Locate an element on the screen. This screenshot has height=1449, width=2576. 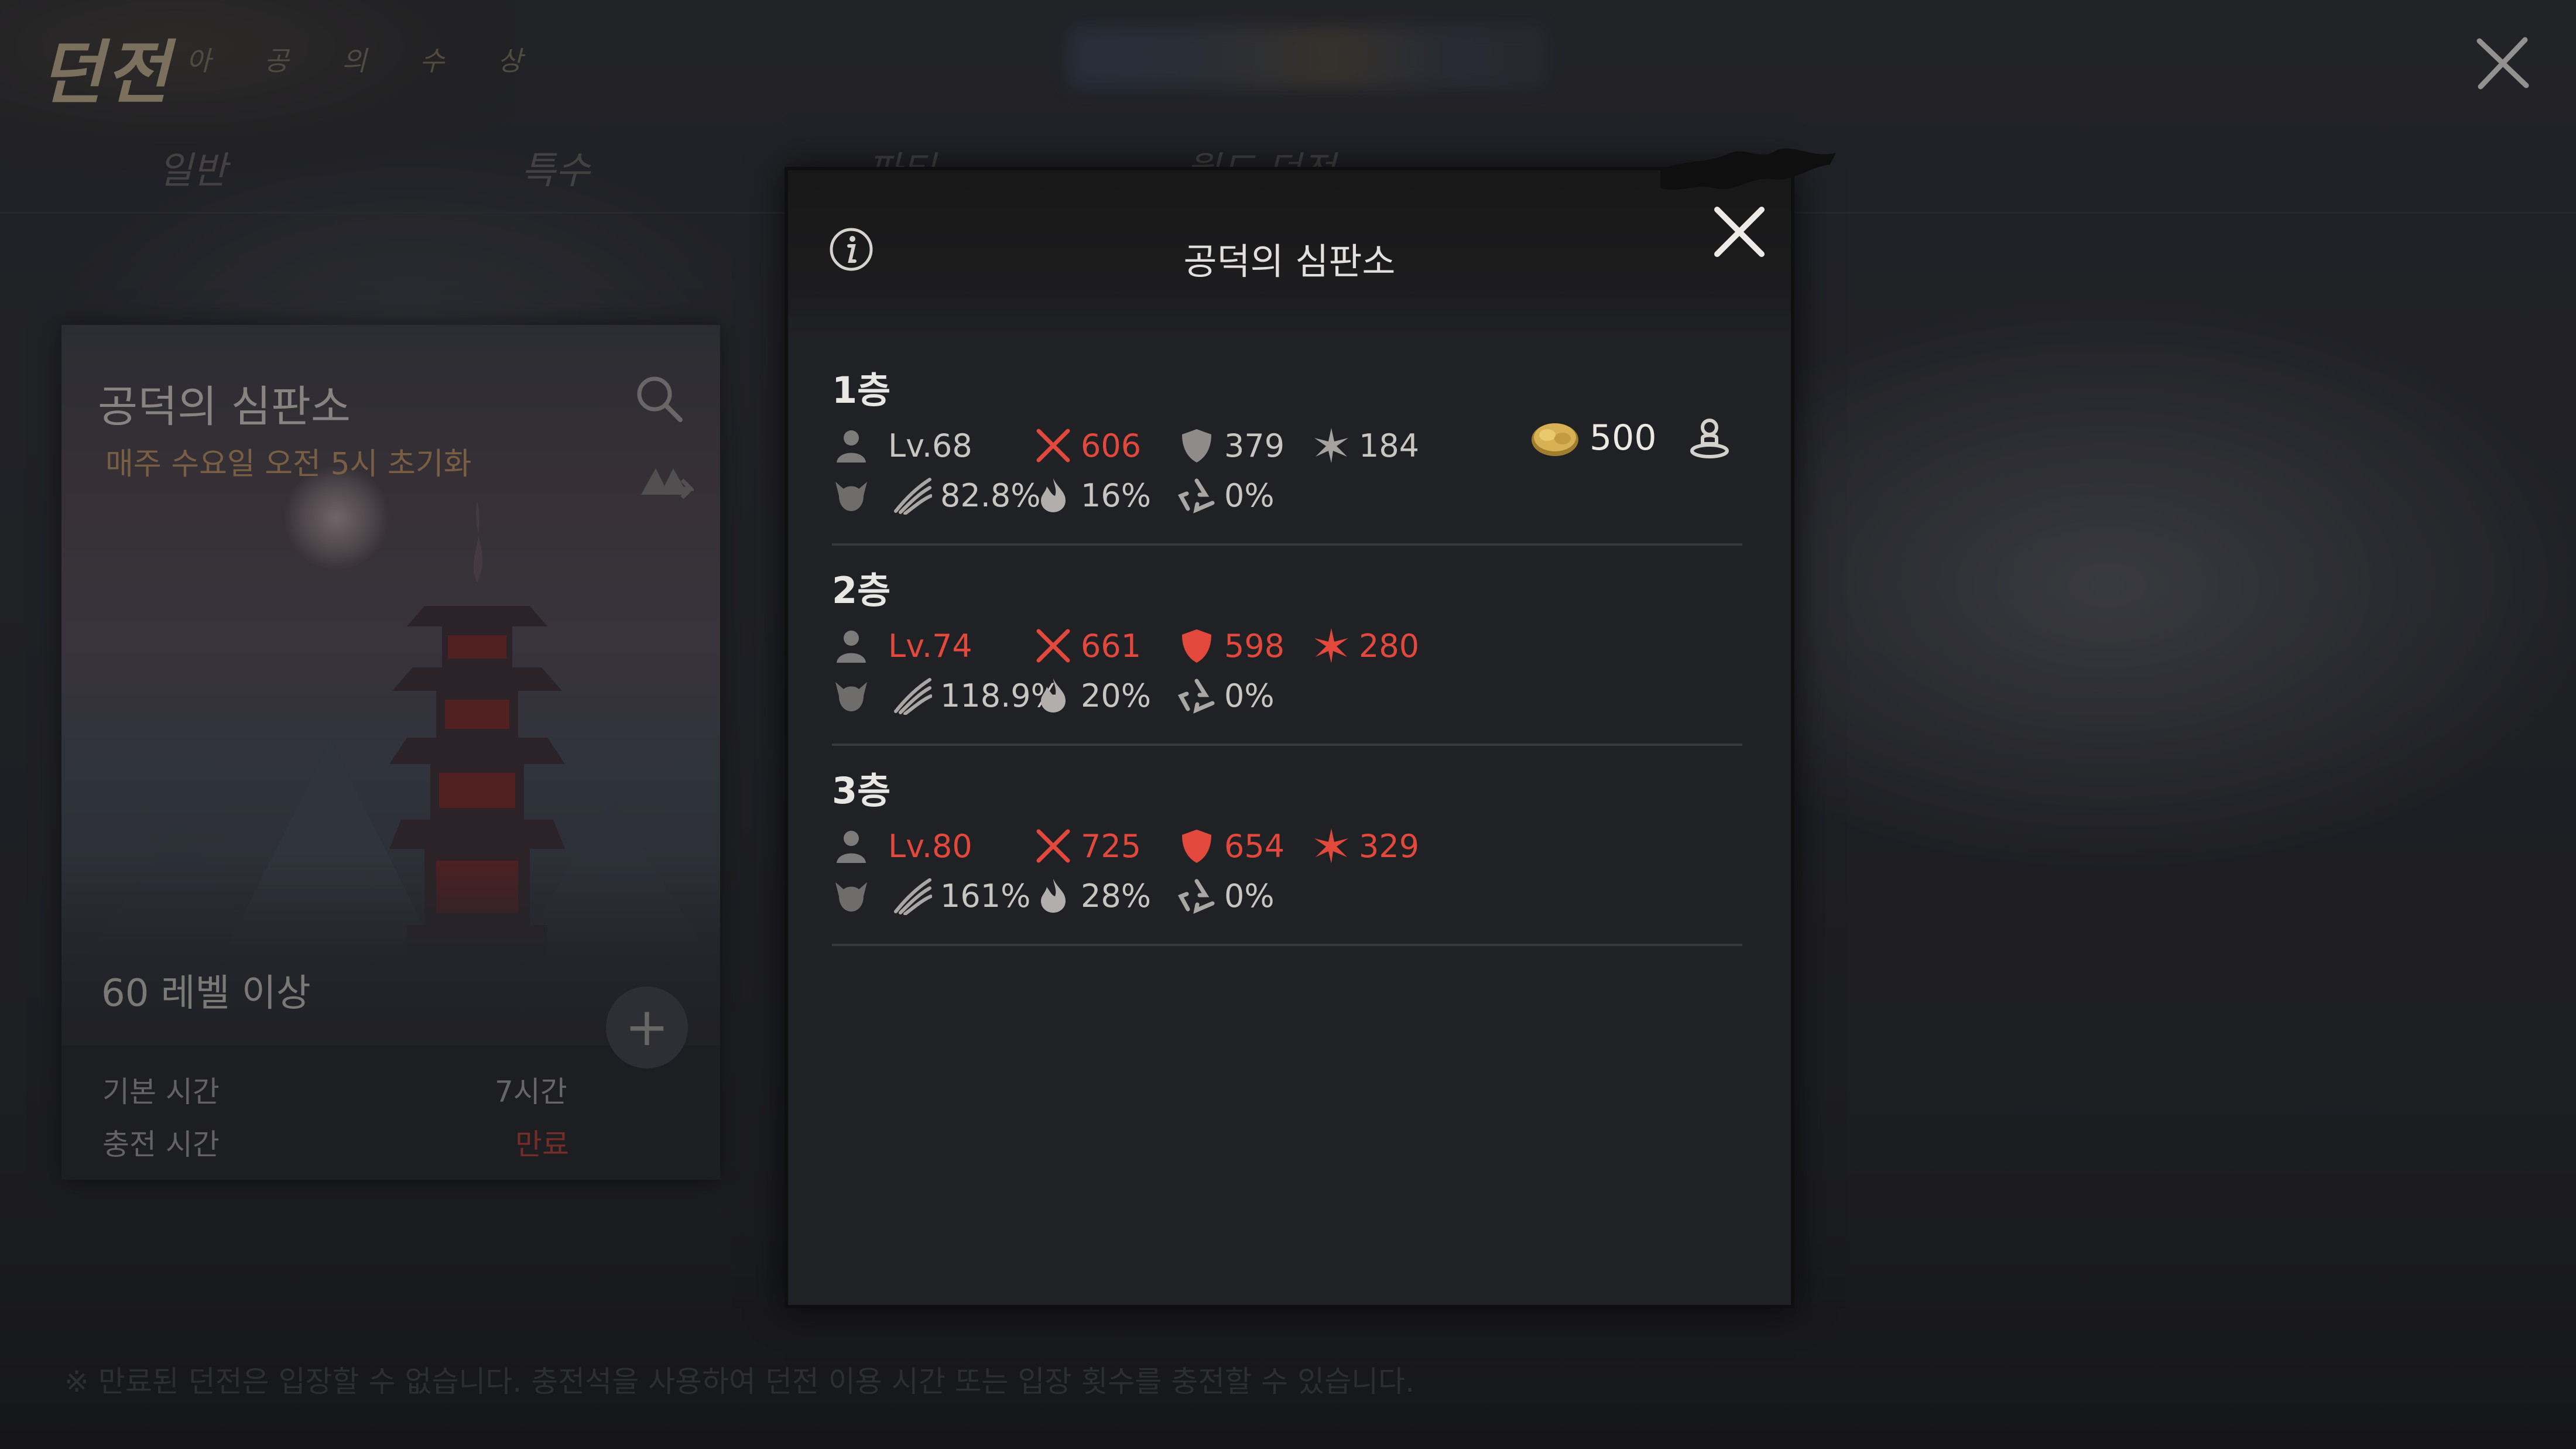
stat-fire: 16% is located at coordinates (1092, 495).